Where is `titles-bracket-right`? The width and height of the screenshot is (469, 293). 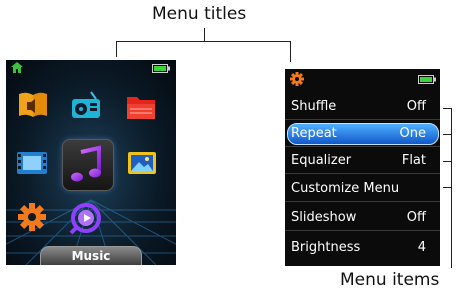
titles-bracket-right is located at coordinates (290, 51).